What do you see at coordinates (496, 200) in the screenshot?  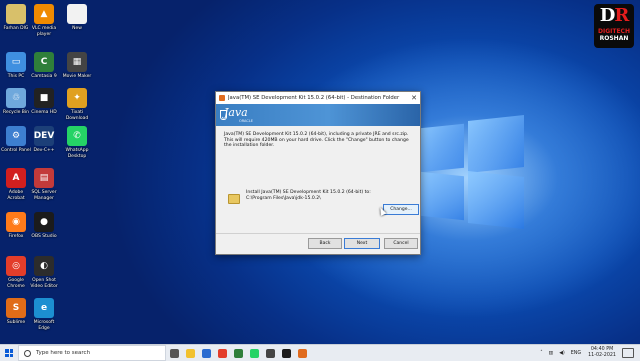 I see `windows-logo-pane-br` at bounding box center [496, 200].